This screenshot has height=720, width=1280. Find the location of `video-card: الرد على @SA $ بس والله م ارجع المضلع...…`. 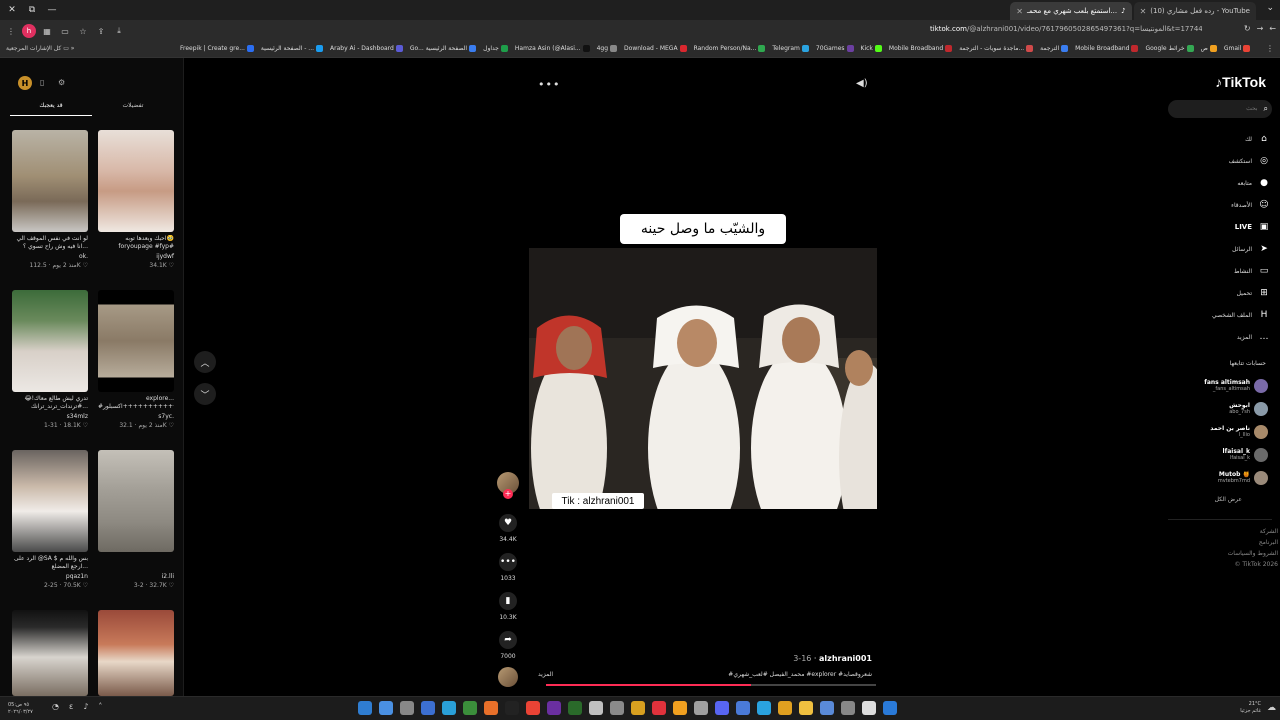

video-card: الرد على @SA $ بس والله م ارجع المضلع...… is located at coordinates (50, 519).